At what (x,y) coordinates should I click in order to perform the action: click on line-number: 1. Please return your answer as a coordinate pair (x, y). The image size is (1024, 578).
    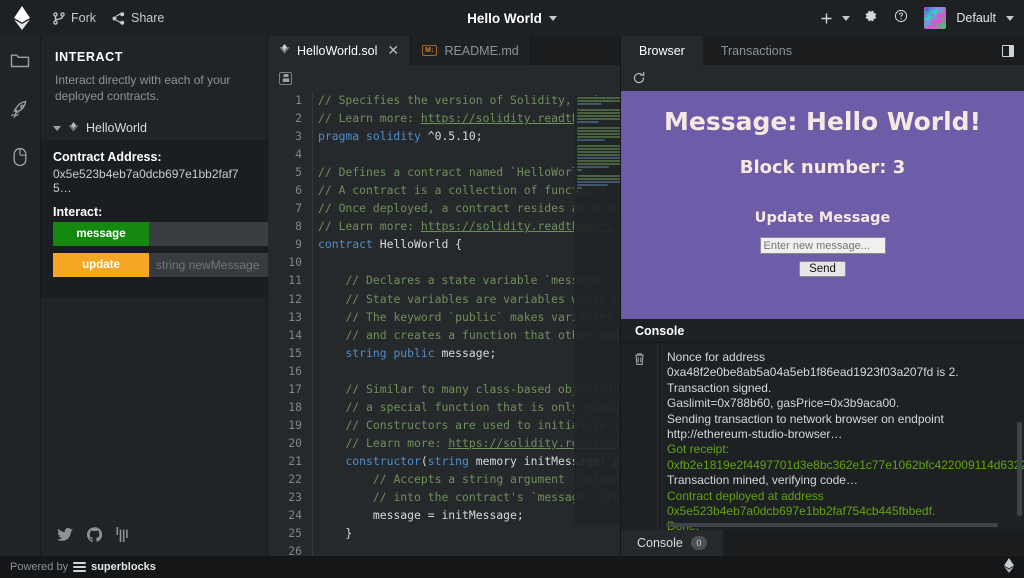
    Looking at the image, I should click on (298, 100).